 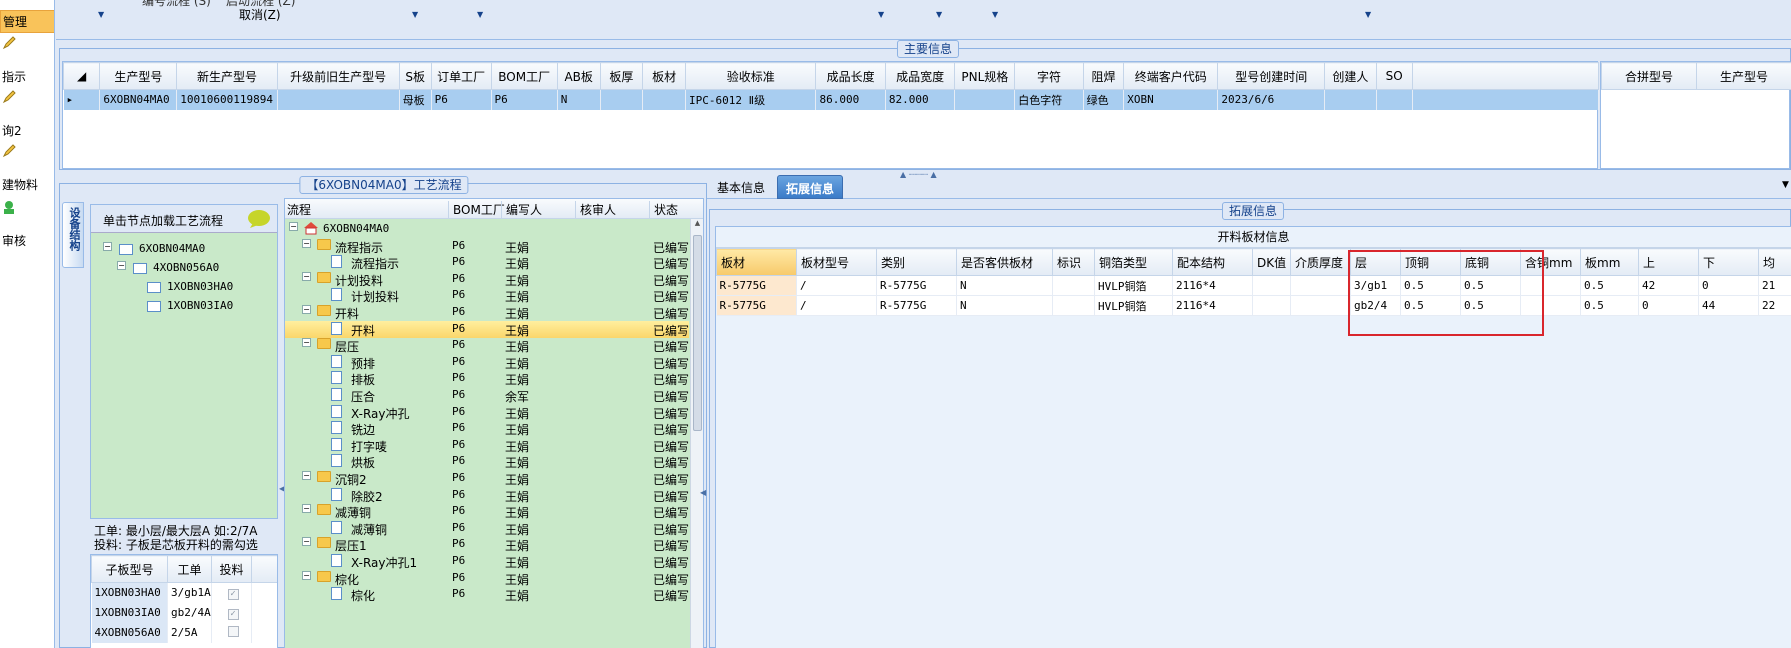 I want to click on ext-col-header: 均, so click(x=1774, y=262).